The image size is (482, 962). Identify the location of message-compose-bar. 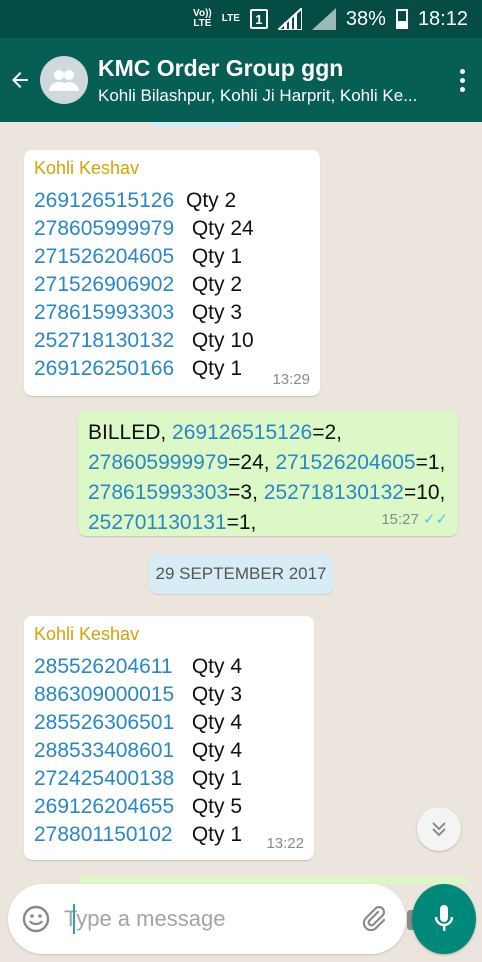
(219, 919).